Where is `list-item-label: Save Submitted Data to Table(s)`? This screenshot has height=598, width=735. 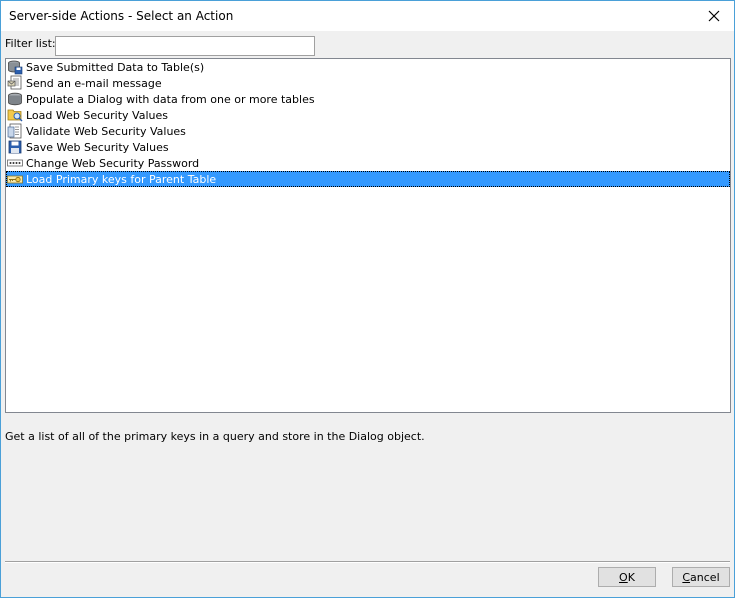 list-item-label: Save Submitted Data to Table(s) is located at coordinates (115, 67).